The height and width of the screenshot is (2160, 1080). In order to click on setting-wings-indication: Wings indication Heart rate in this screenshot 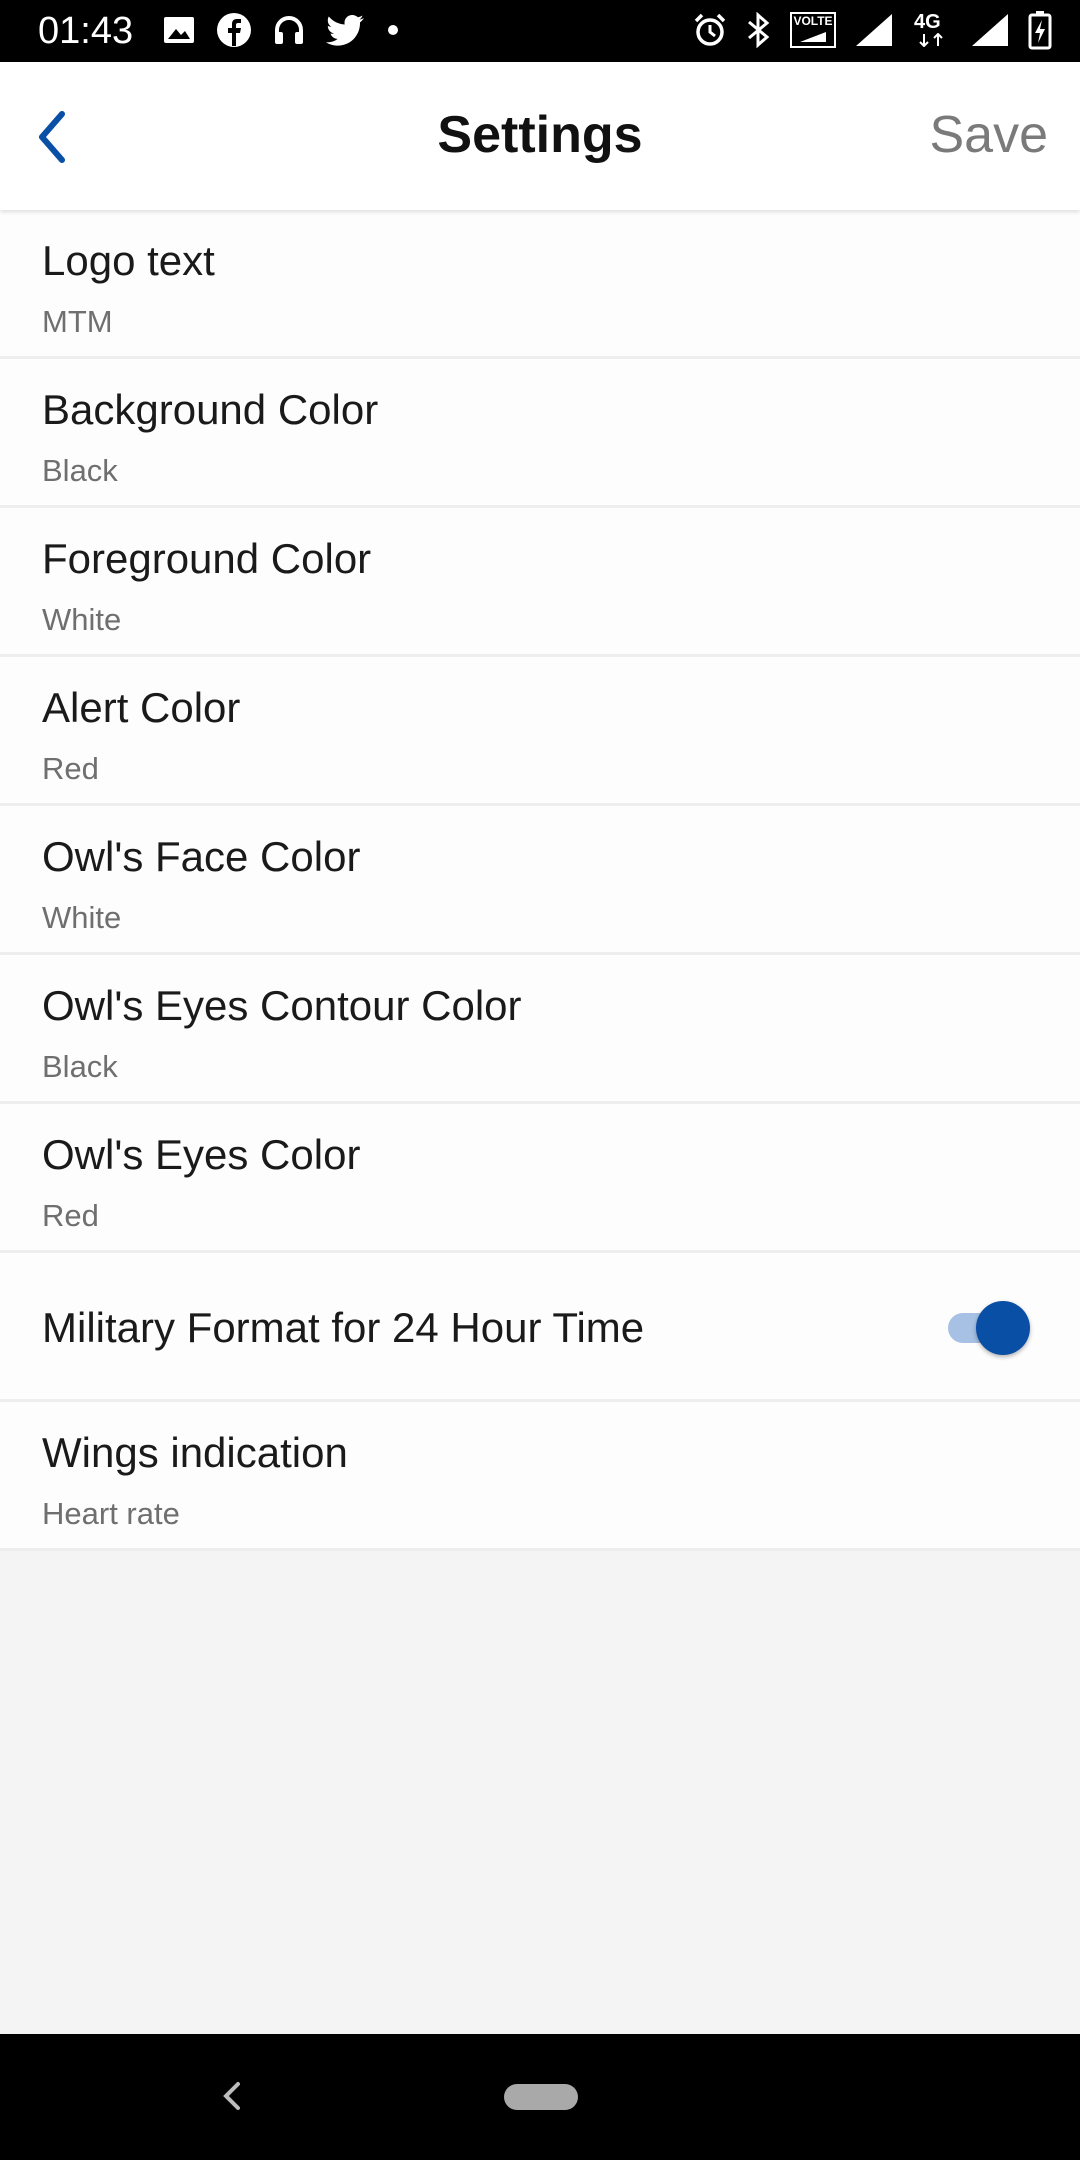, I will do `click(540, 1476)`.